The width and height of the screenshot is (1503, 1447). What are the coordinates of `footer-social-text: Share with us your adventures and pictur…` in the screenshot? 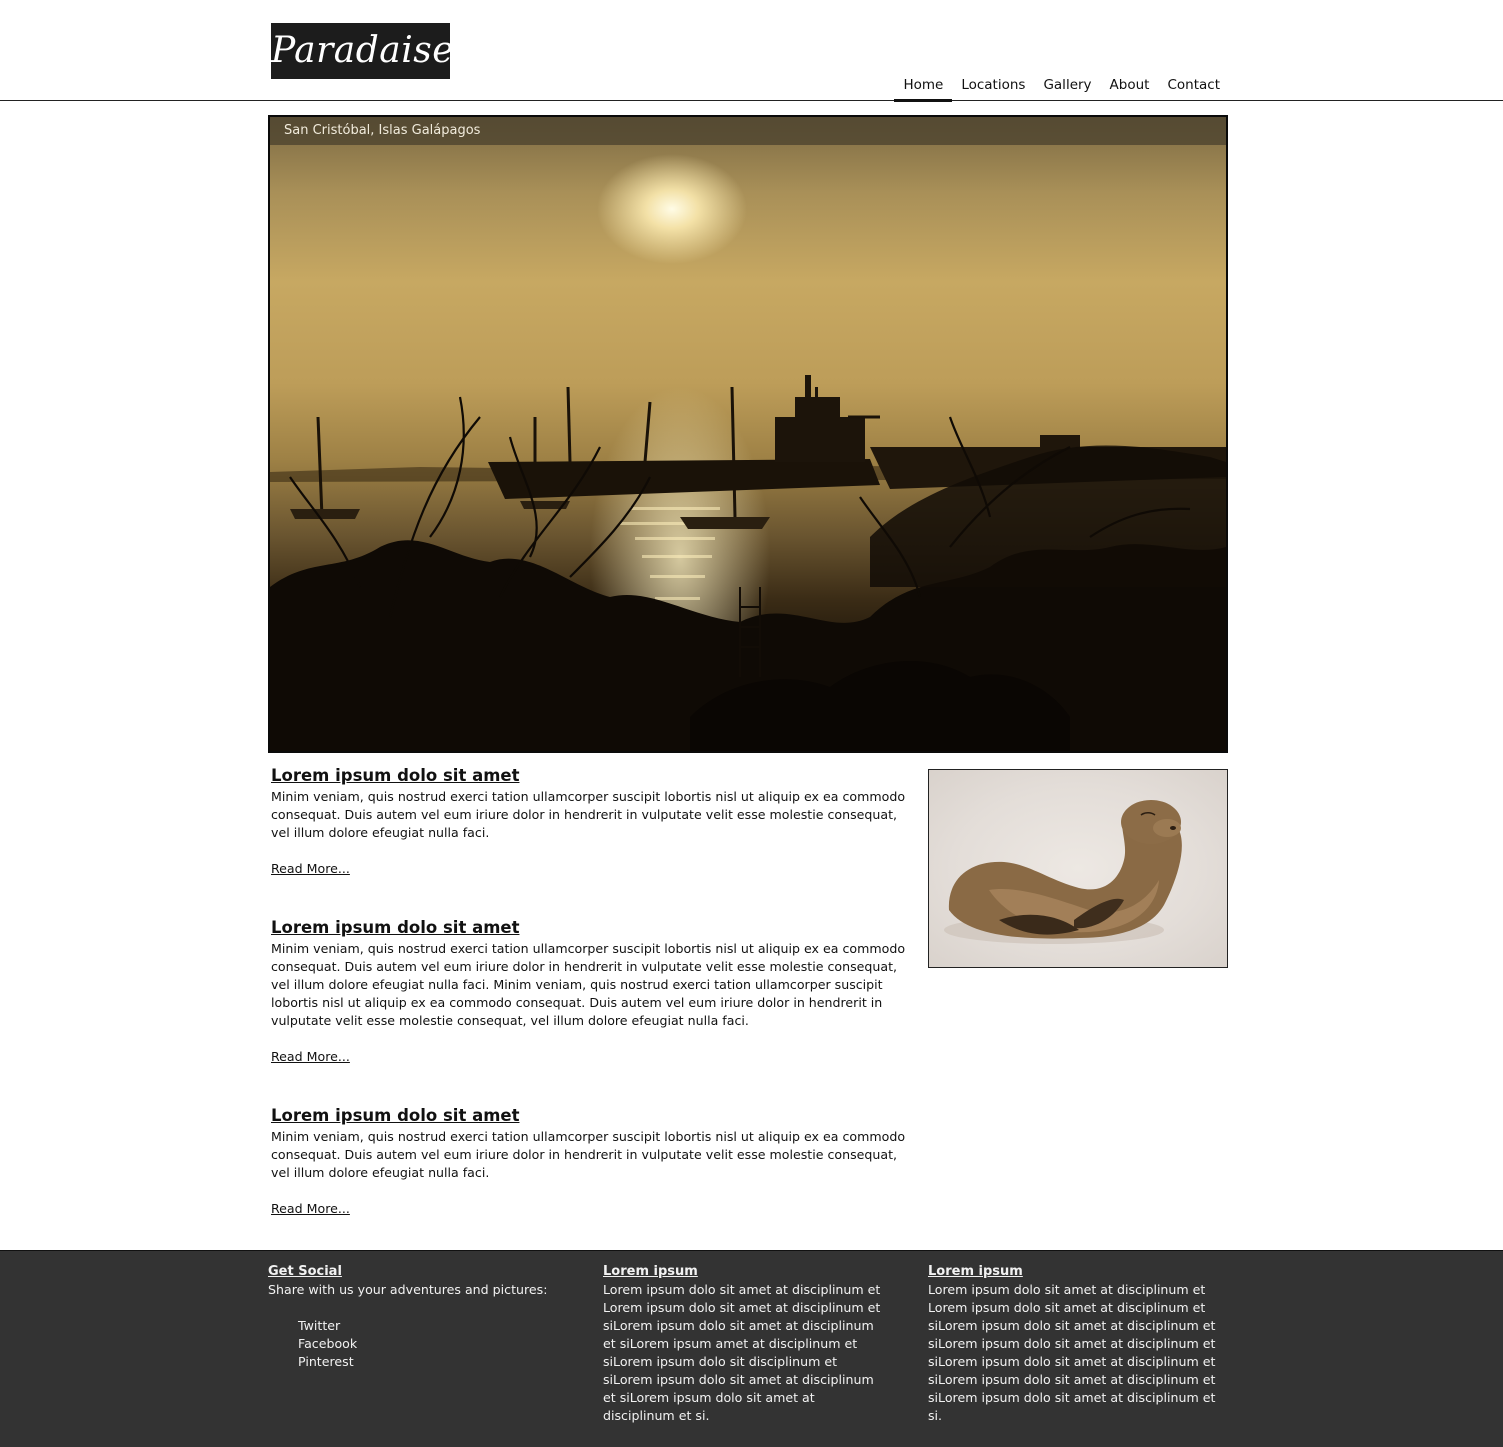 It's located at (408, 1289).